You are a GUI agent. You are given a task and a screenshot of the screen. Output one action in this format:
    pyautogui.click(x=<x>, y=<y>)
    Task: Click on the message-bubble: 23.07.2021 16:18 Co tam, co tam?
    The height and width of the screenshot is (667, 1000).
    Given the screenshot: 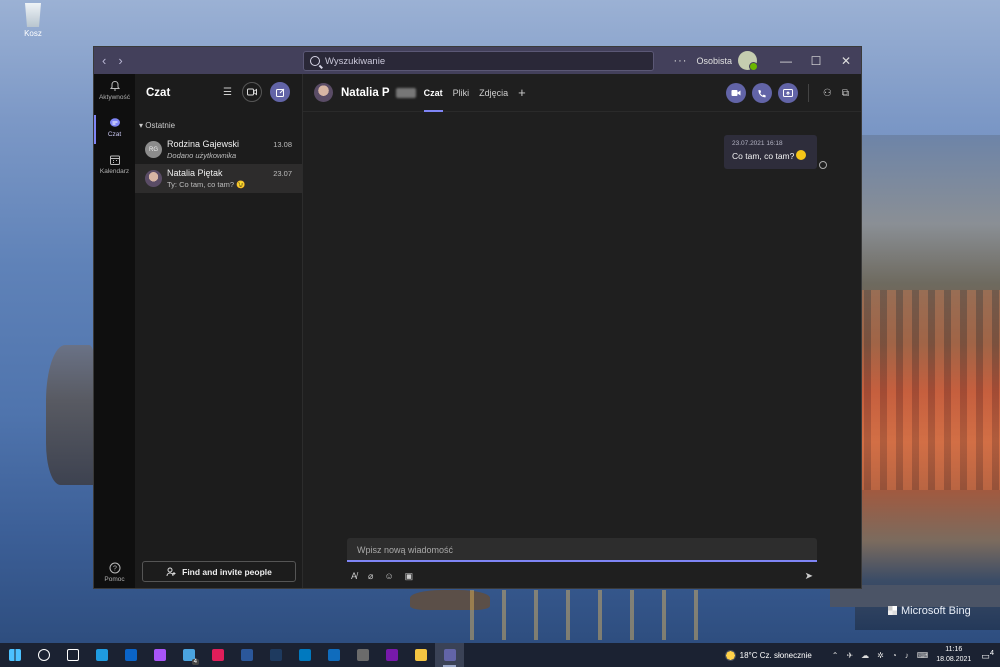 What is the action you would take?
    pyautogui.click(x=770, y=152)
    